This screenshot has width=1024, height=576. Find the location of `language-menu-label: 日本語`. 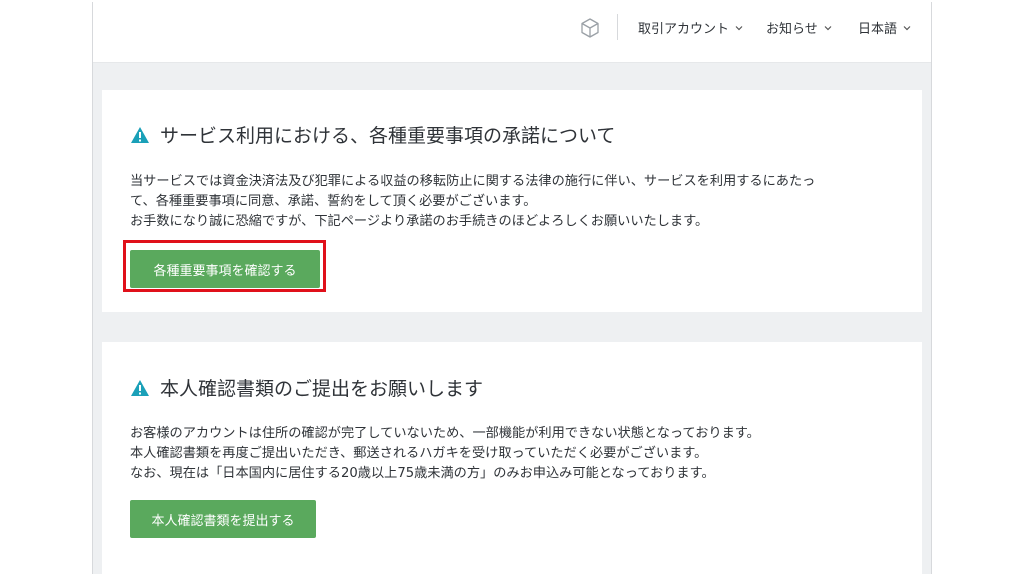

language-menu-label: 日本語 is located at coordinates (878, 29).